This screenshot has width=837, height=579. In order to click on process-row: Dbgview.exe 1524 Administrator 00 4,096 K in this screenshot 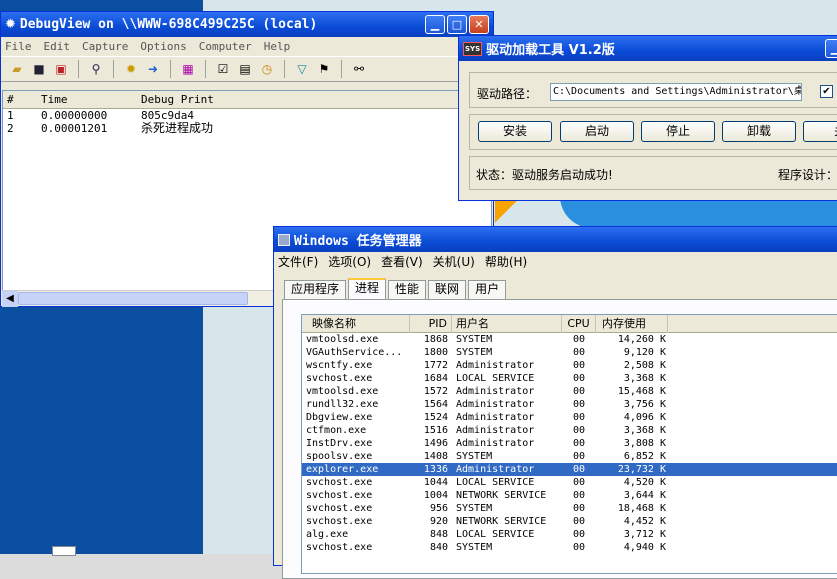, I will do `click(569, 417)`.